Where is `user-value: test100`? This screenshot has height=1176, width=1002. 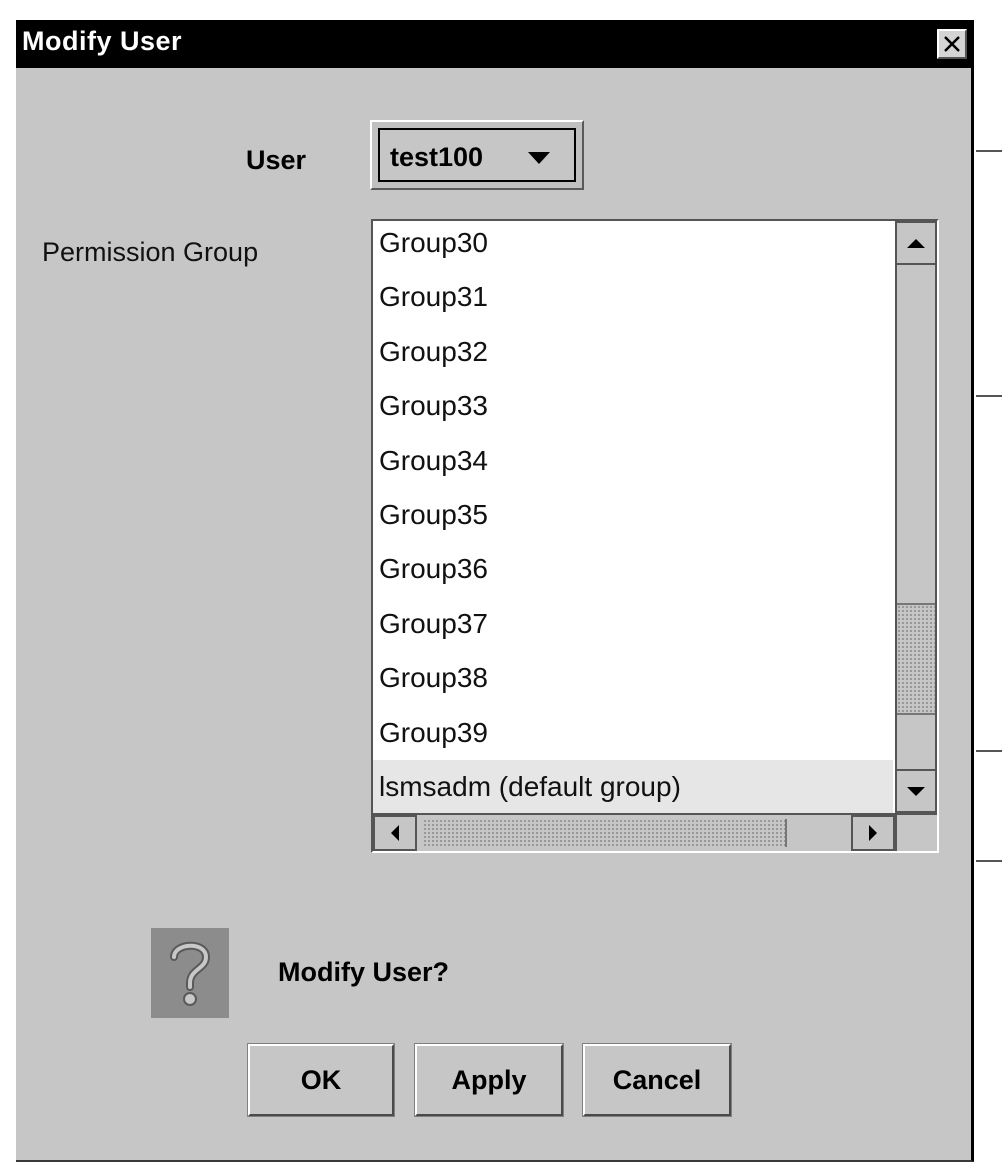 user-value: test100 is located at coordinates (437, 157).